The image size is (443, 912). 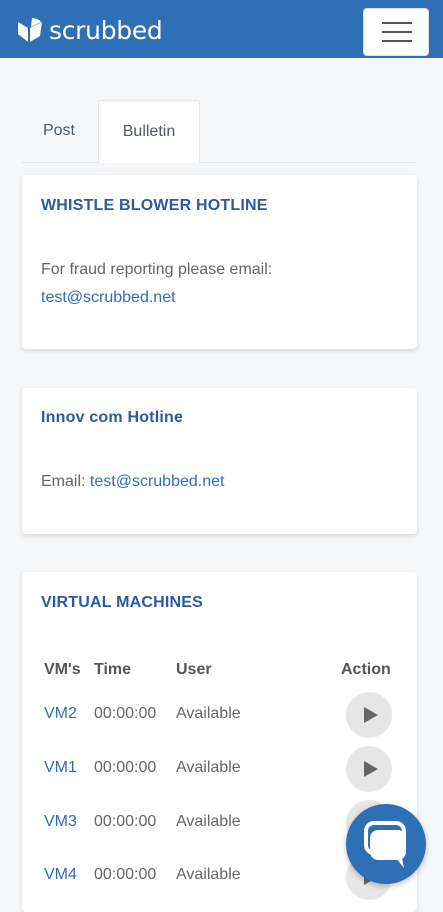 I want to click on innov-email-label: Email:, so click(x=63, y=481).